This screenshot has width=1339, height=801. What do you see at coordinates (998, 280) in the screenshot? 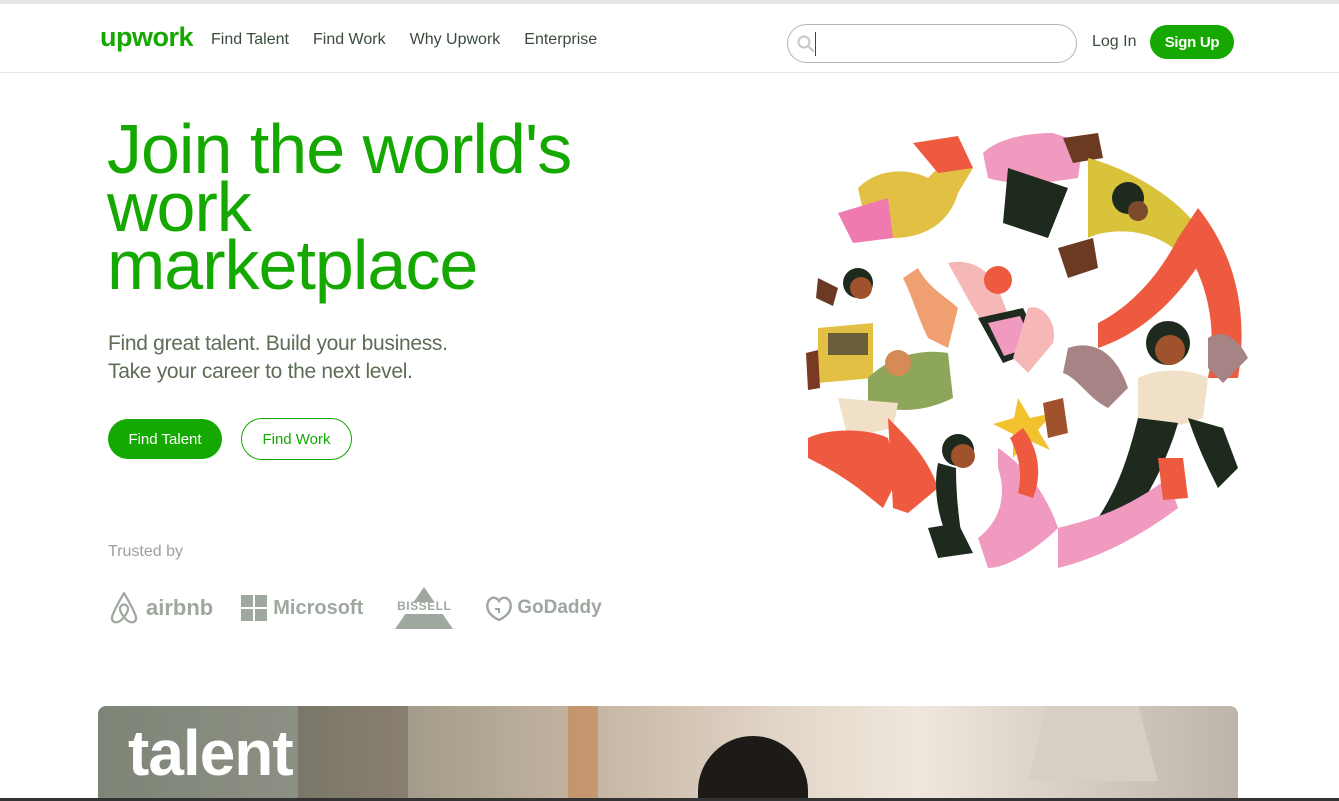
I see `red-ball` at bounding box center [998, 280].